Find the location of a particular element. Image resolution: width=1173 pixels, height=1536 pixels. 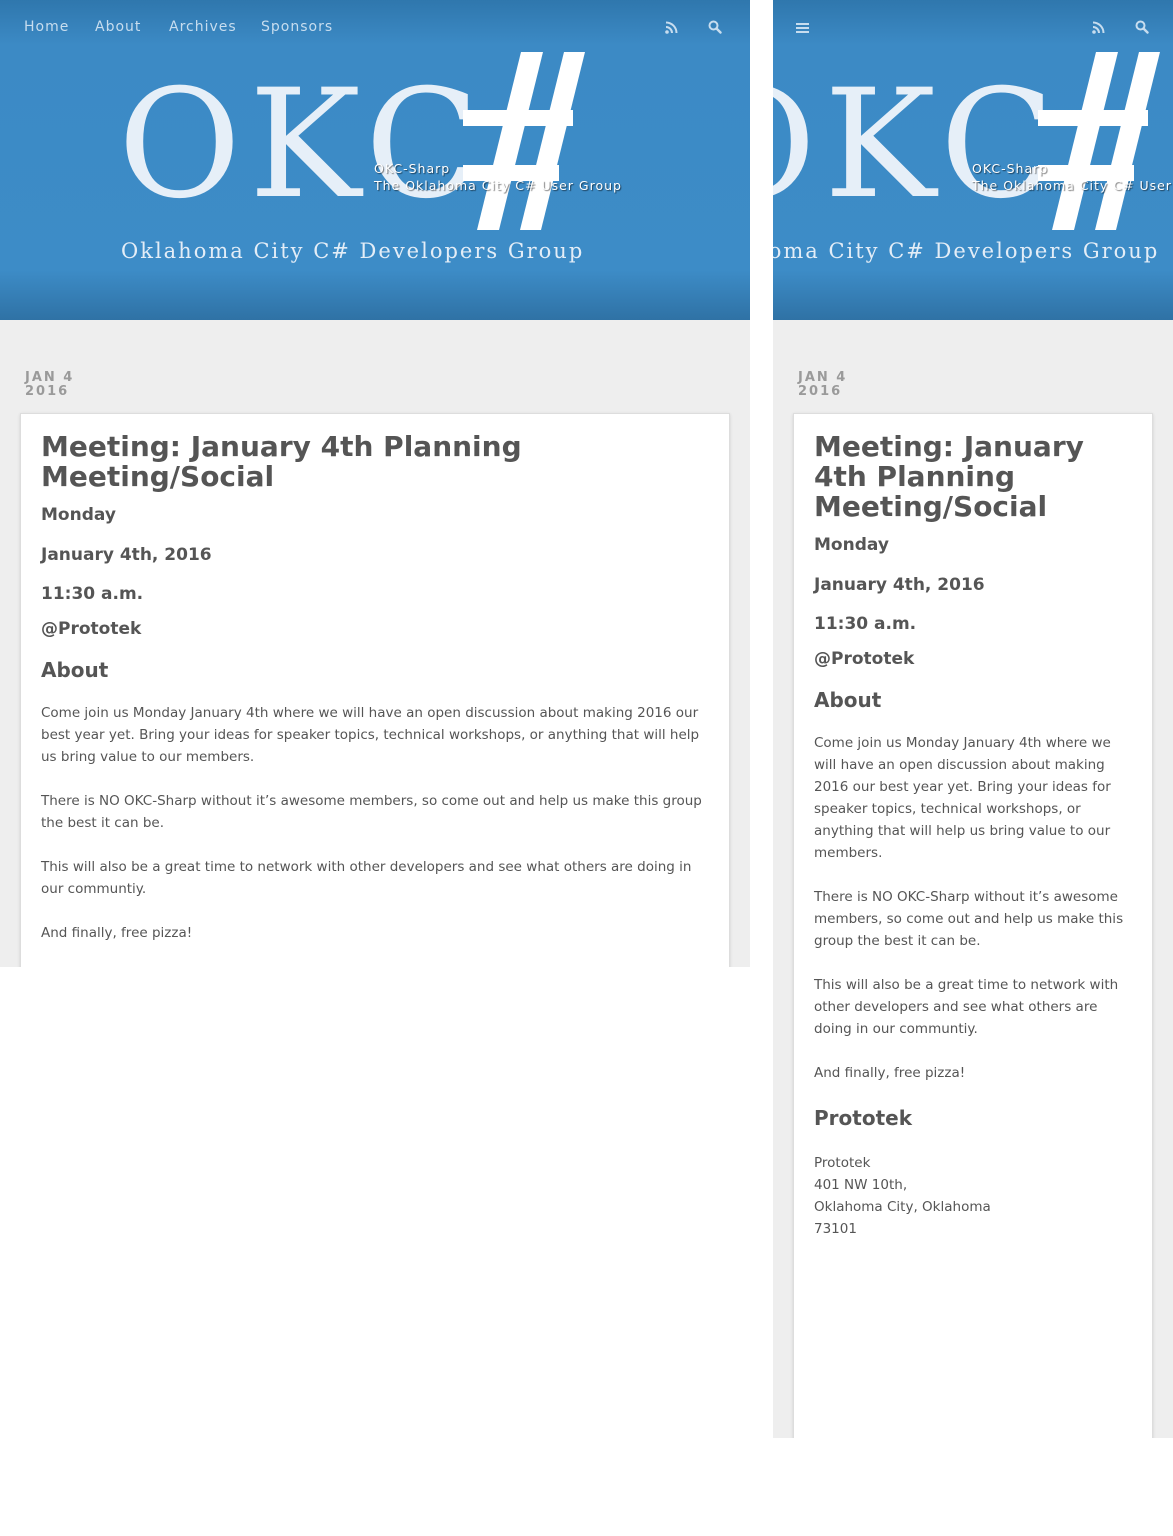

address-line: 401 NW 10th, is located at coordinates (861, 1185).